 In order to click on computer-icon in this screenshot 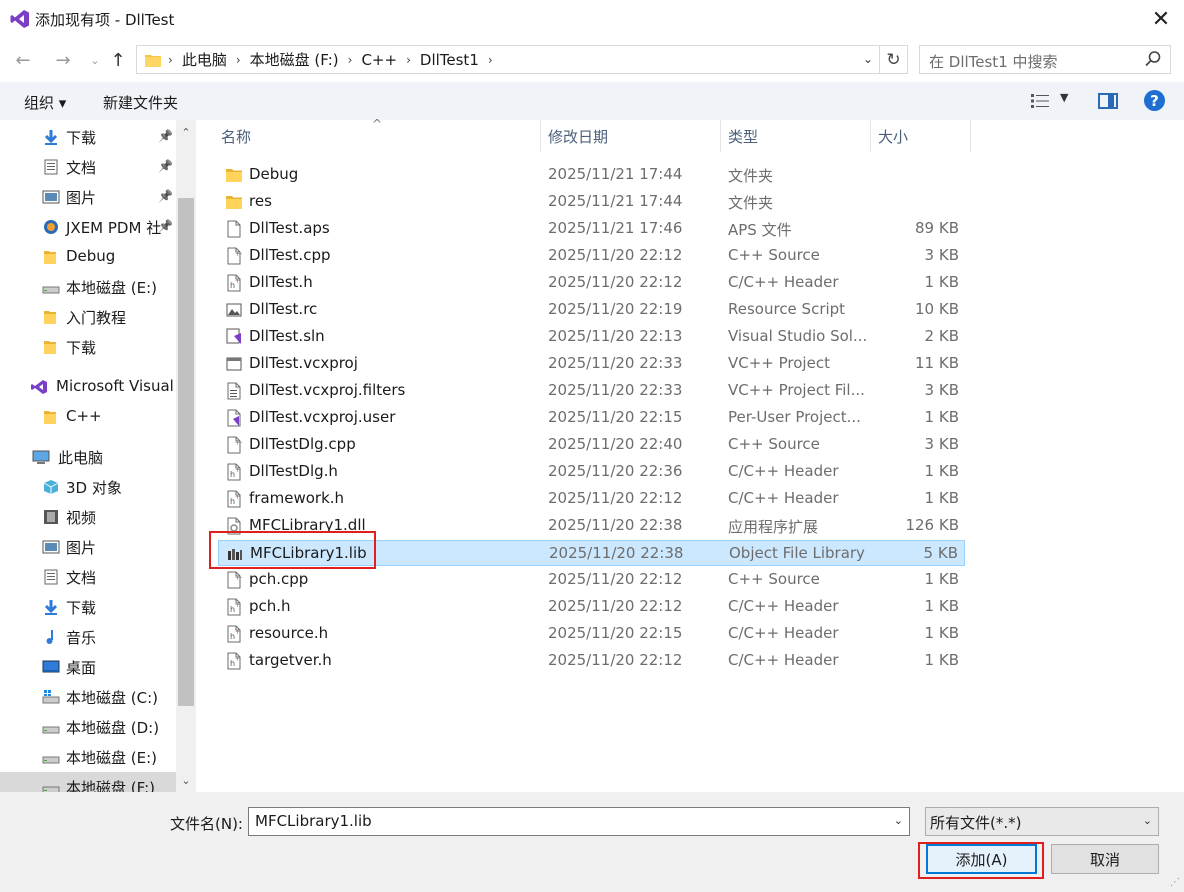, I will do `click(41, 457)`.